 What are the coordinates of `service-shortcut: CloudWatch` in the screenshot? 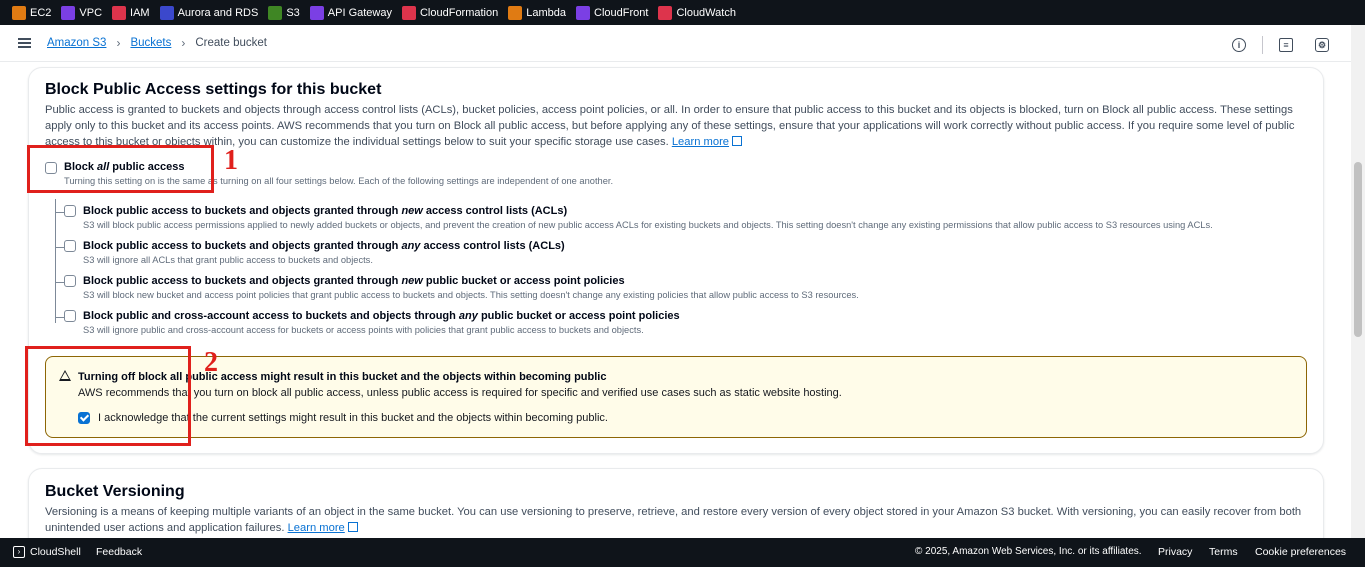 It's located at (697, 12).